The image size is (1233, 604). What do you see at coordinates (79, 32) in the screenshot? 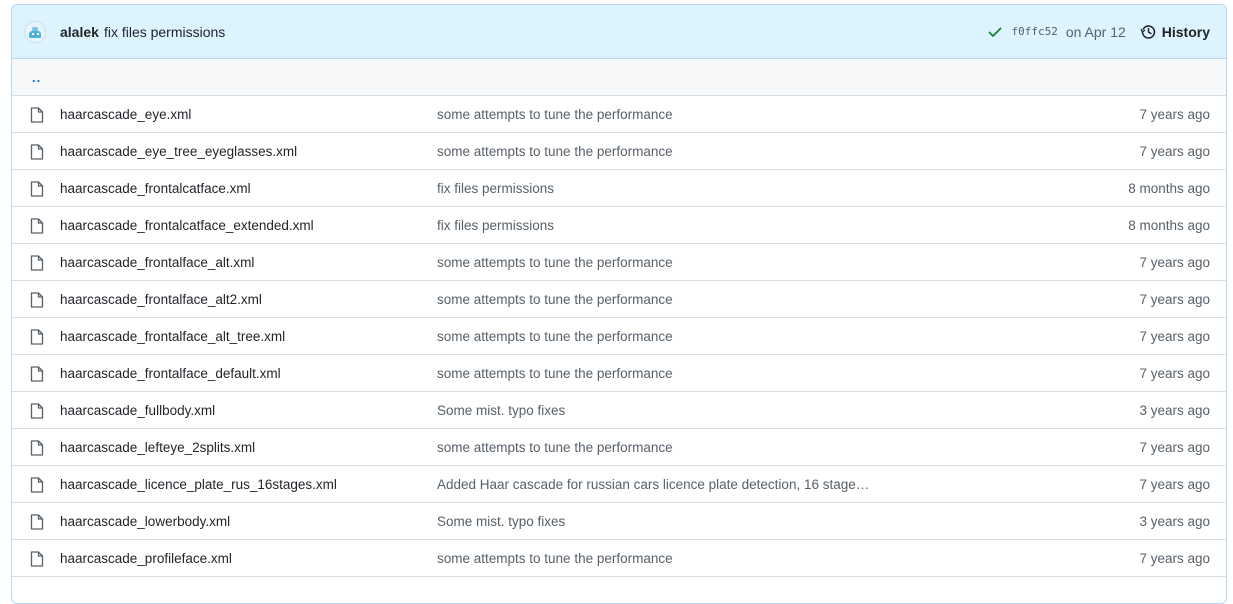
I see `commit-author-link: alalek` at bounding box center [79, 32].